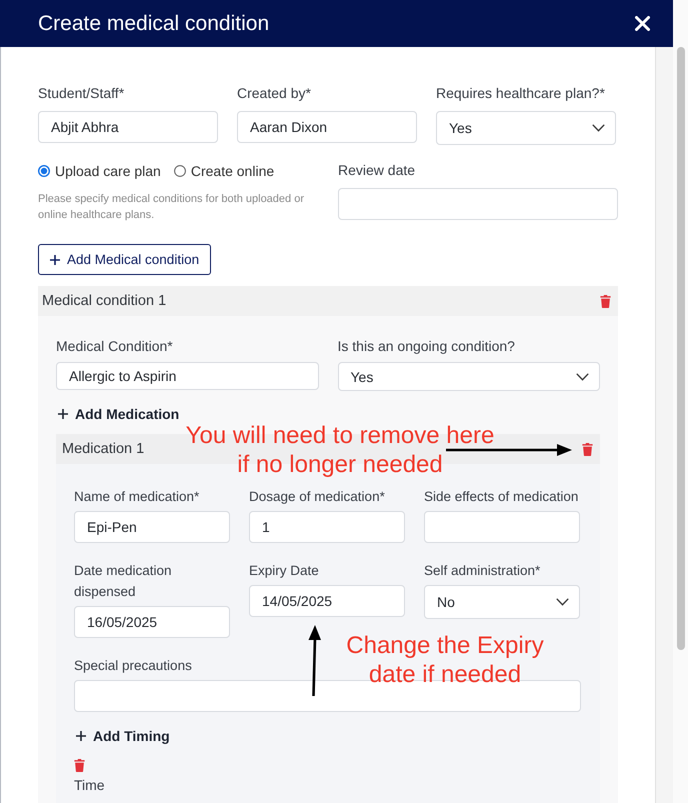  Describe the element at coordinates (482, 571) in the screenshot. I see `field-label: Self administration*` at that location.